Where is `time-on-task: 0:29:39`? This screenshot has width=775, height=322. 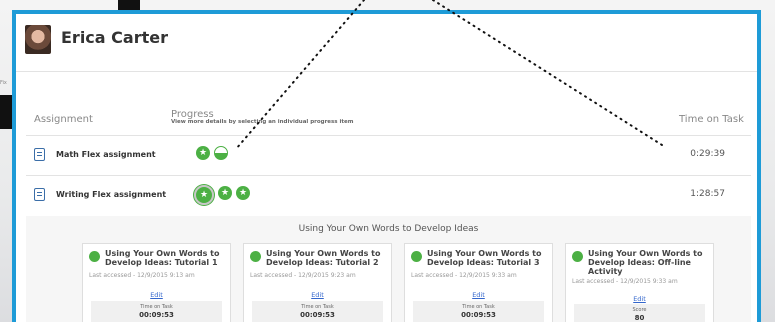 time-on-task: 0:29:39 is located at coordinates (707, 154).